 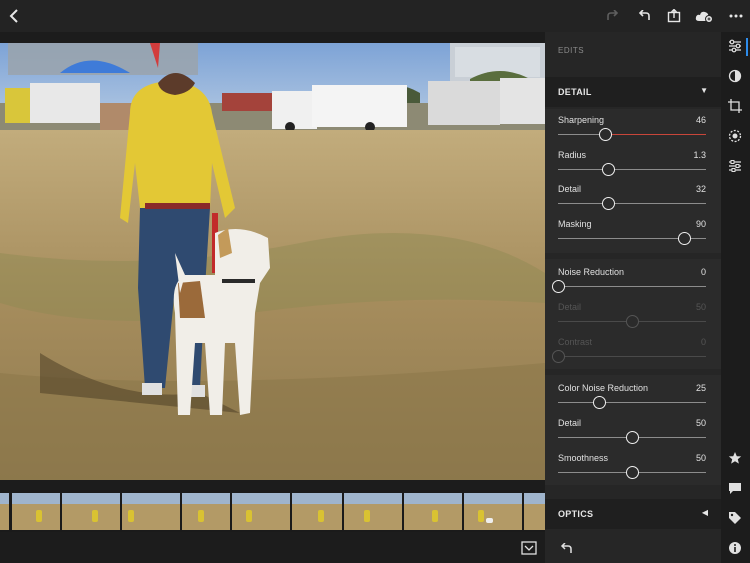 What do you see at coordinates (632, 166) in the screenshot?
I see `slider-radius: Radius 1.3` at bounding box center [632, 166].